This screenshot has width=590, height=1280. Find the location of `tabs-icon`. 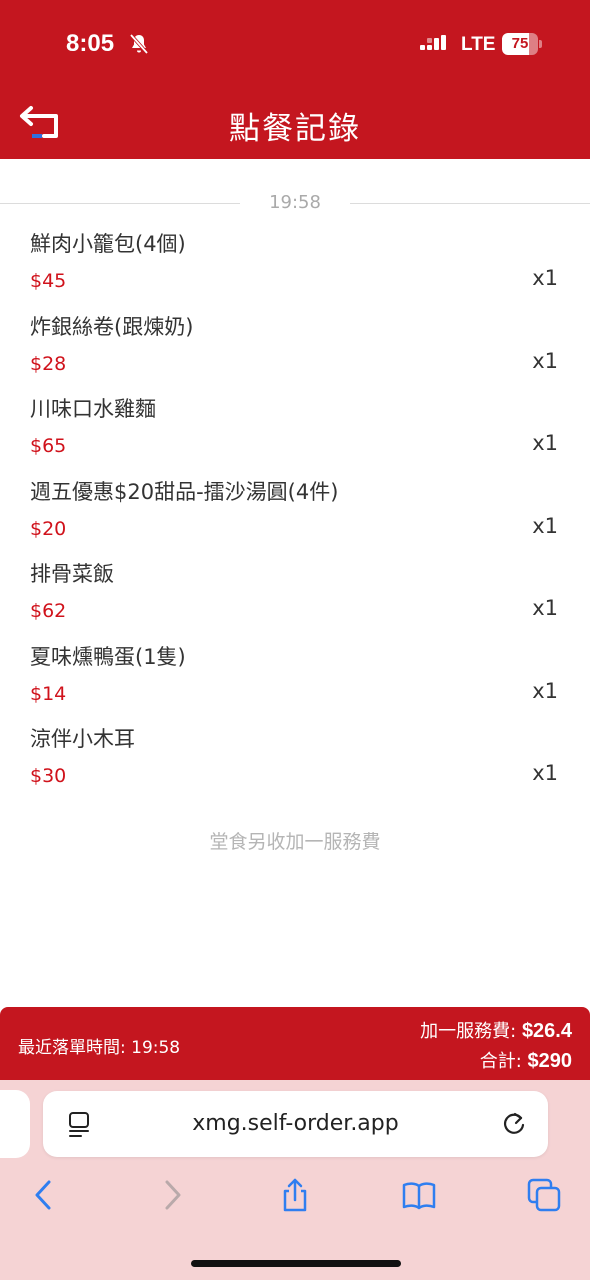

tabs-icon is located at coordinates (544, 1195).